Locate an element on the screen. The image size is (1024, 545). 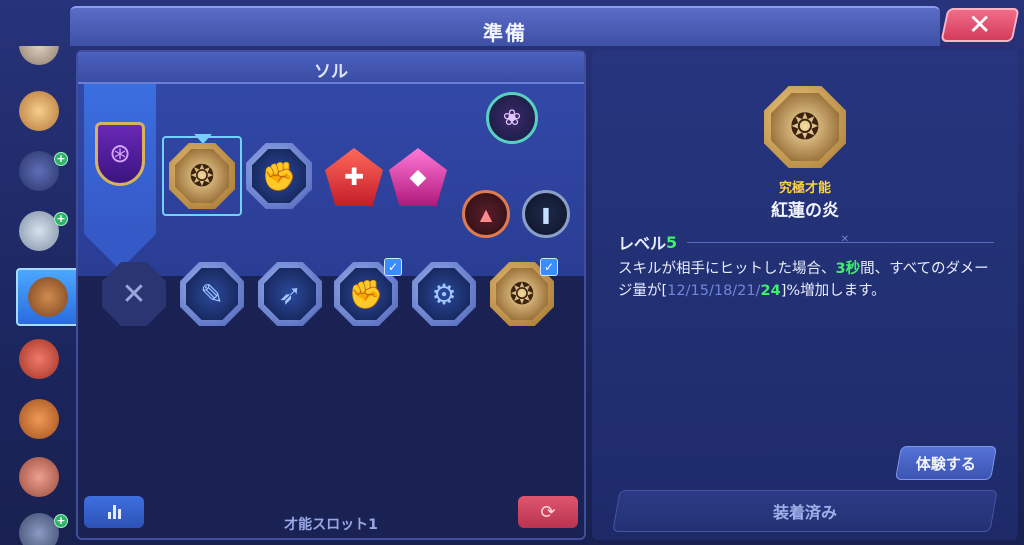
inventory-talent: ✎ 1 is located at coordinates (212, 294).